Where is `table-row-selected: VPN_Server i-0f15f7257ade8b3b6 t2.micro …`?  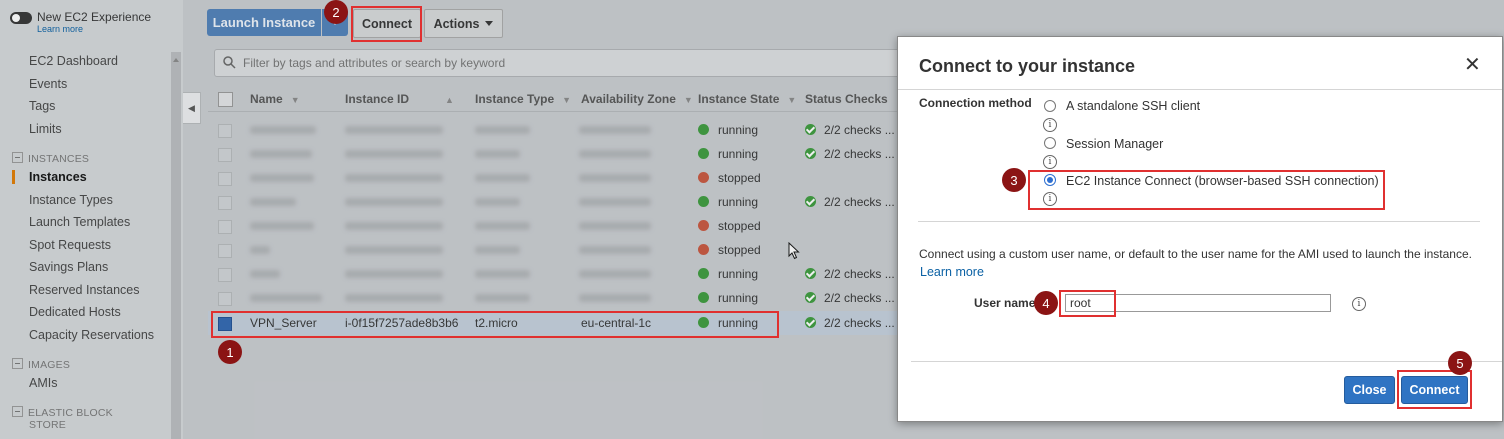 table-row-selected: VPN_Server i-0f15f7257ade8b3b6 t2.micro … is located at coordinates (558, 323).